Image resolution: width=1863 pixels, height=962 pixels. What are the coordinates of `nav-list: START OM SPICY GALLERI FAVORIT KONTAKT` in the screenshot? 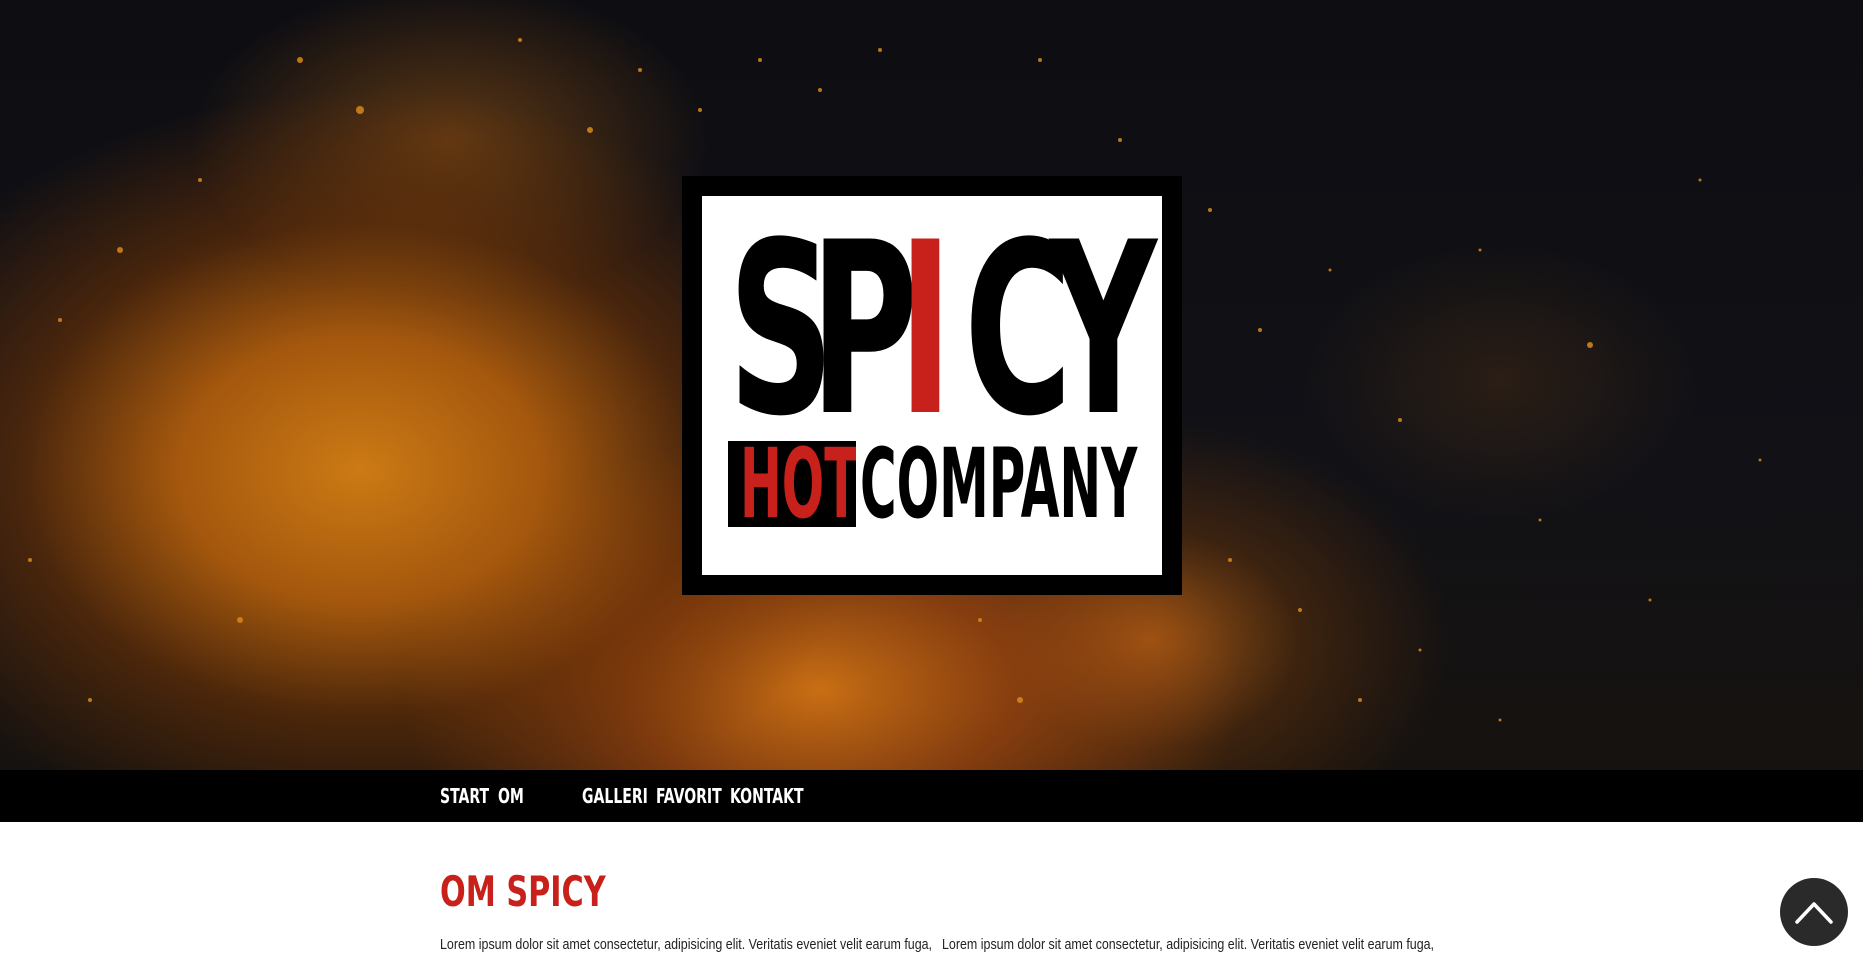 It's located at (625, 815).